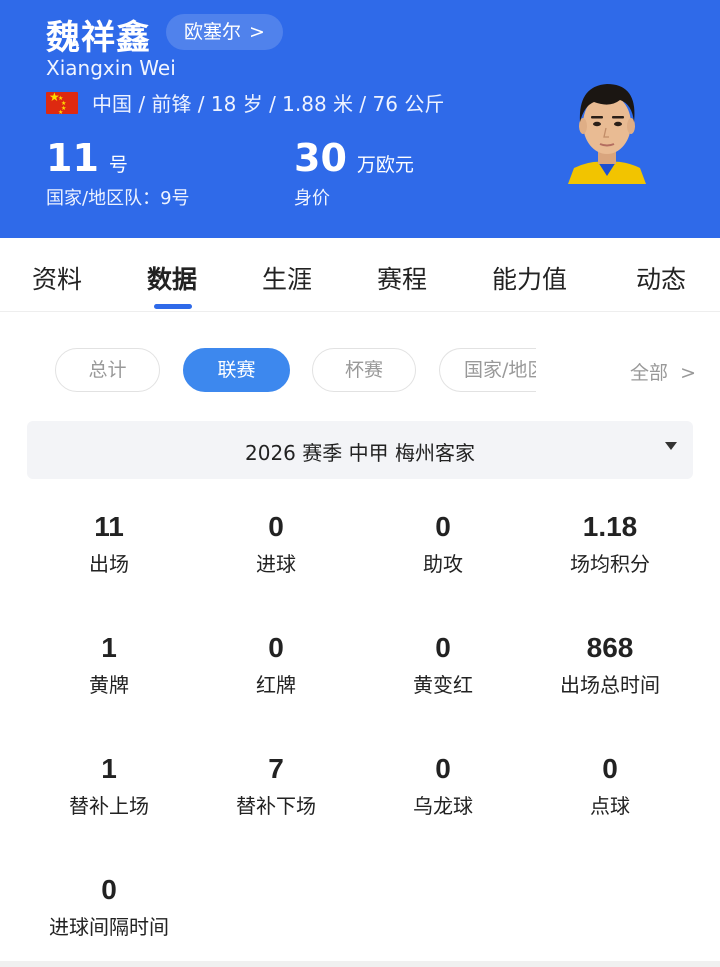 This screenshot has height=967, width=720. Describe the element at coordinates (360, 453) in the screenshot. I see `season-label: 2026 赛季 中甲 梅州客家` at that location.